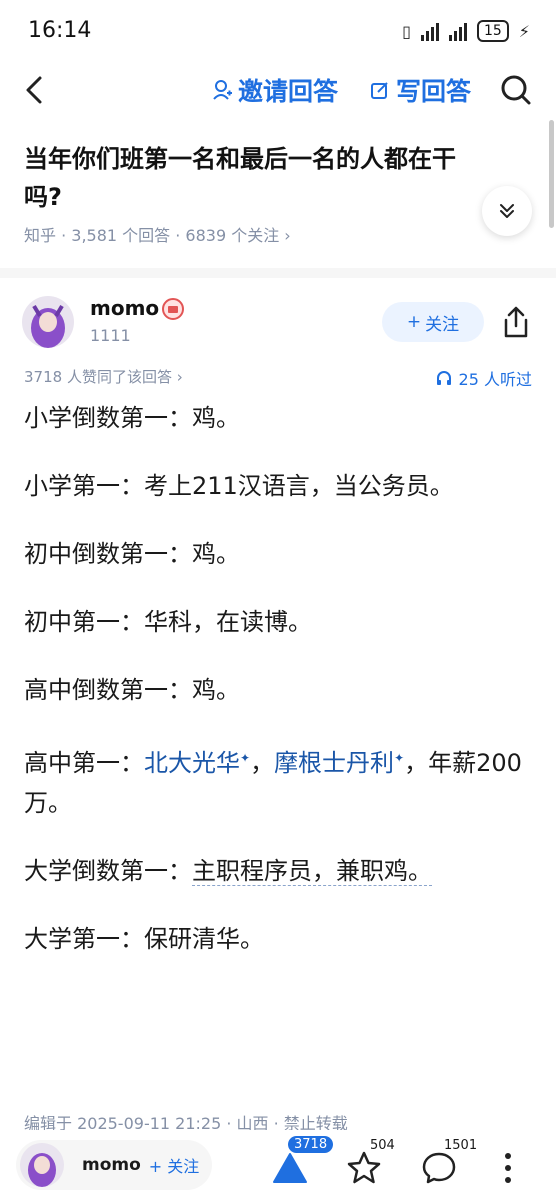 Image resolution: width=556 pixels, height=1200 pixels. Describe the element at coordinates (60, 30) in the screenshot. I see `status-time: 16:14` at that location.